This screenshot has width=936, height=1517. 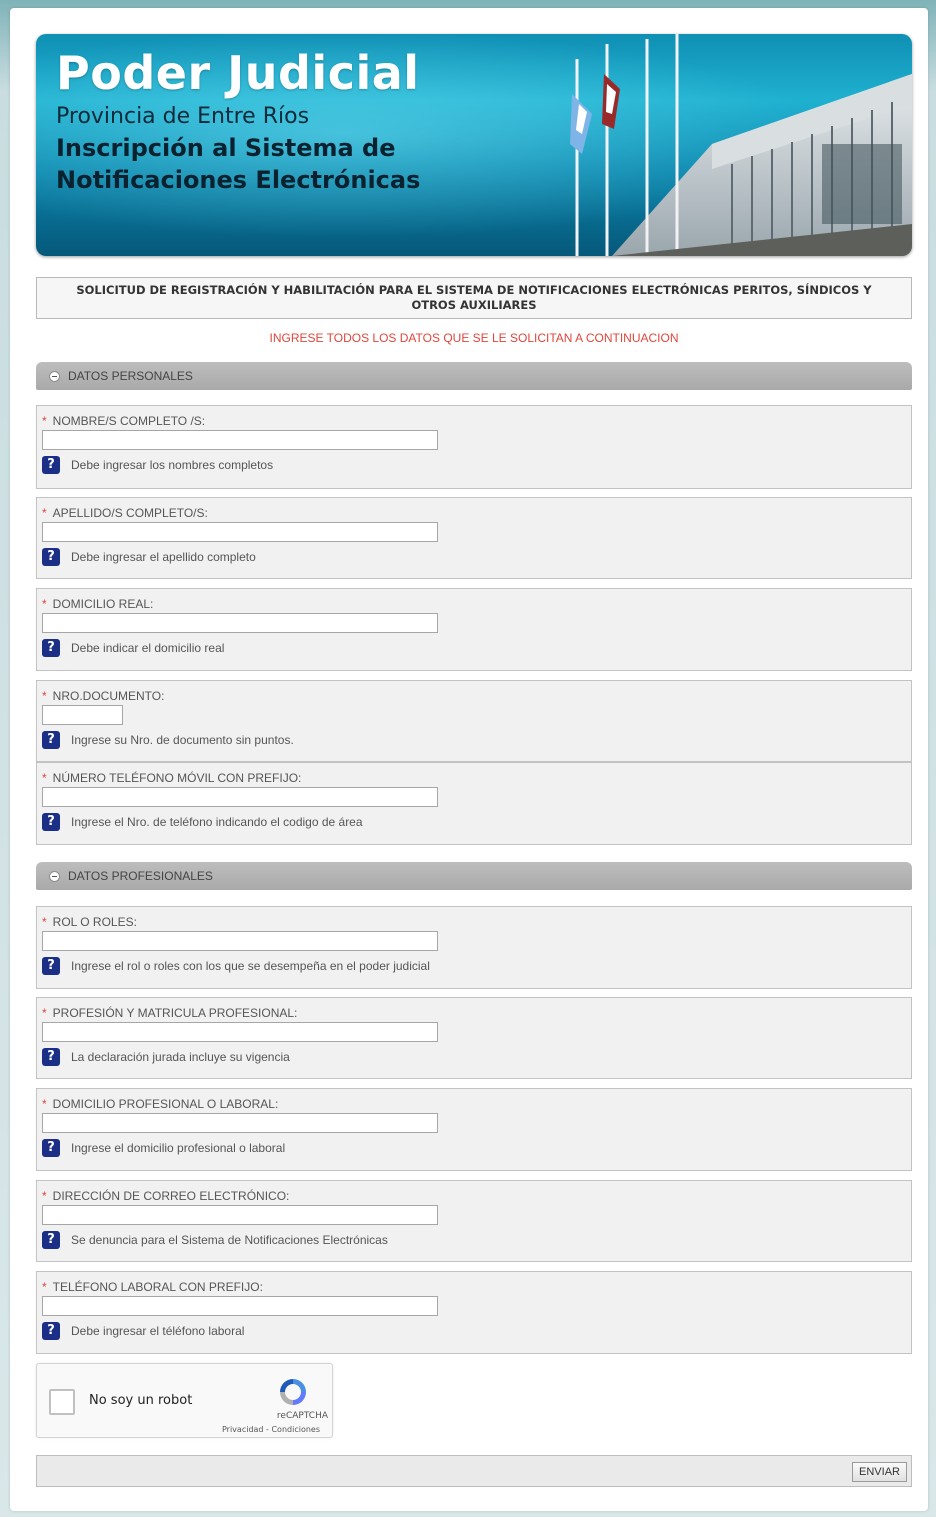 What do you see at coordinates (158, 1331) in the screenshot?
I see `help-text: Debe ingresar el téléfono laboral` at bounding box center [158, 1331].